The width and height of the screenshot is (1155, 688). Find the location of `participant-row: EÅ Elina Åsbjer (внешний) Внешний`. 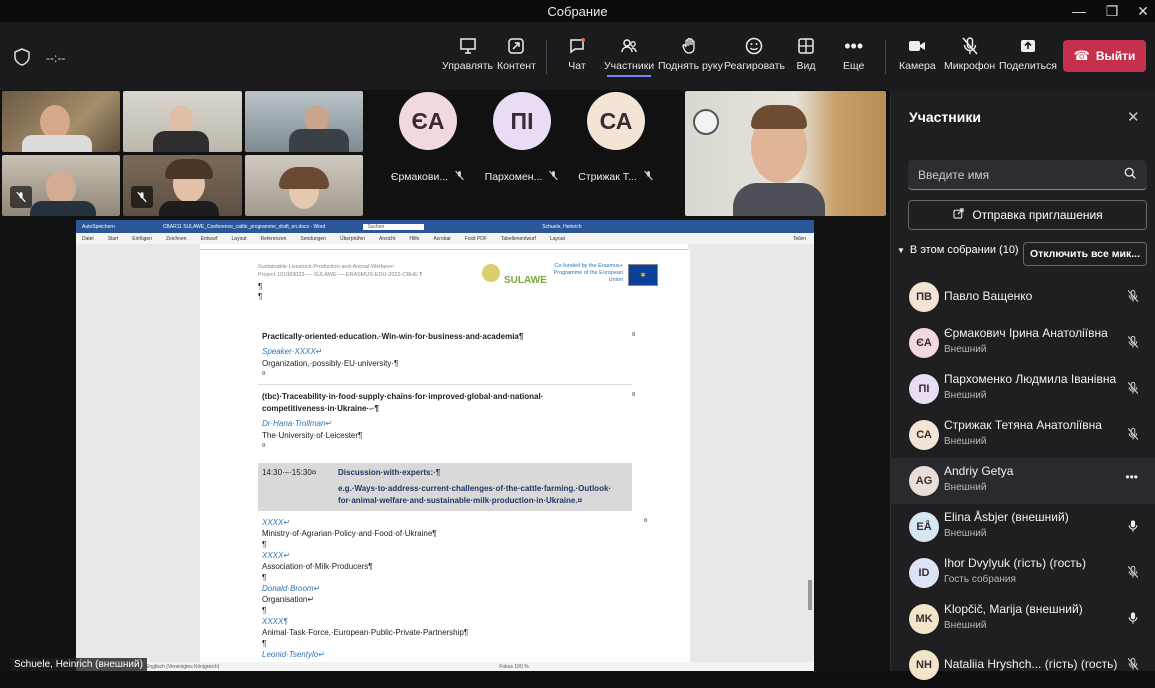

participant-row: EÅ Elina Åsbjer (внешний) Внешний is located at coordinates (1023, 527).